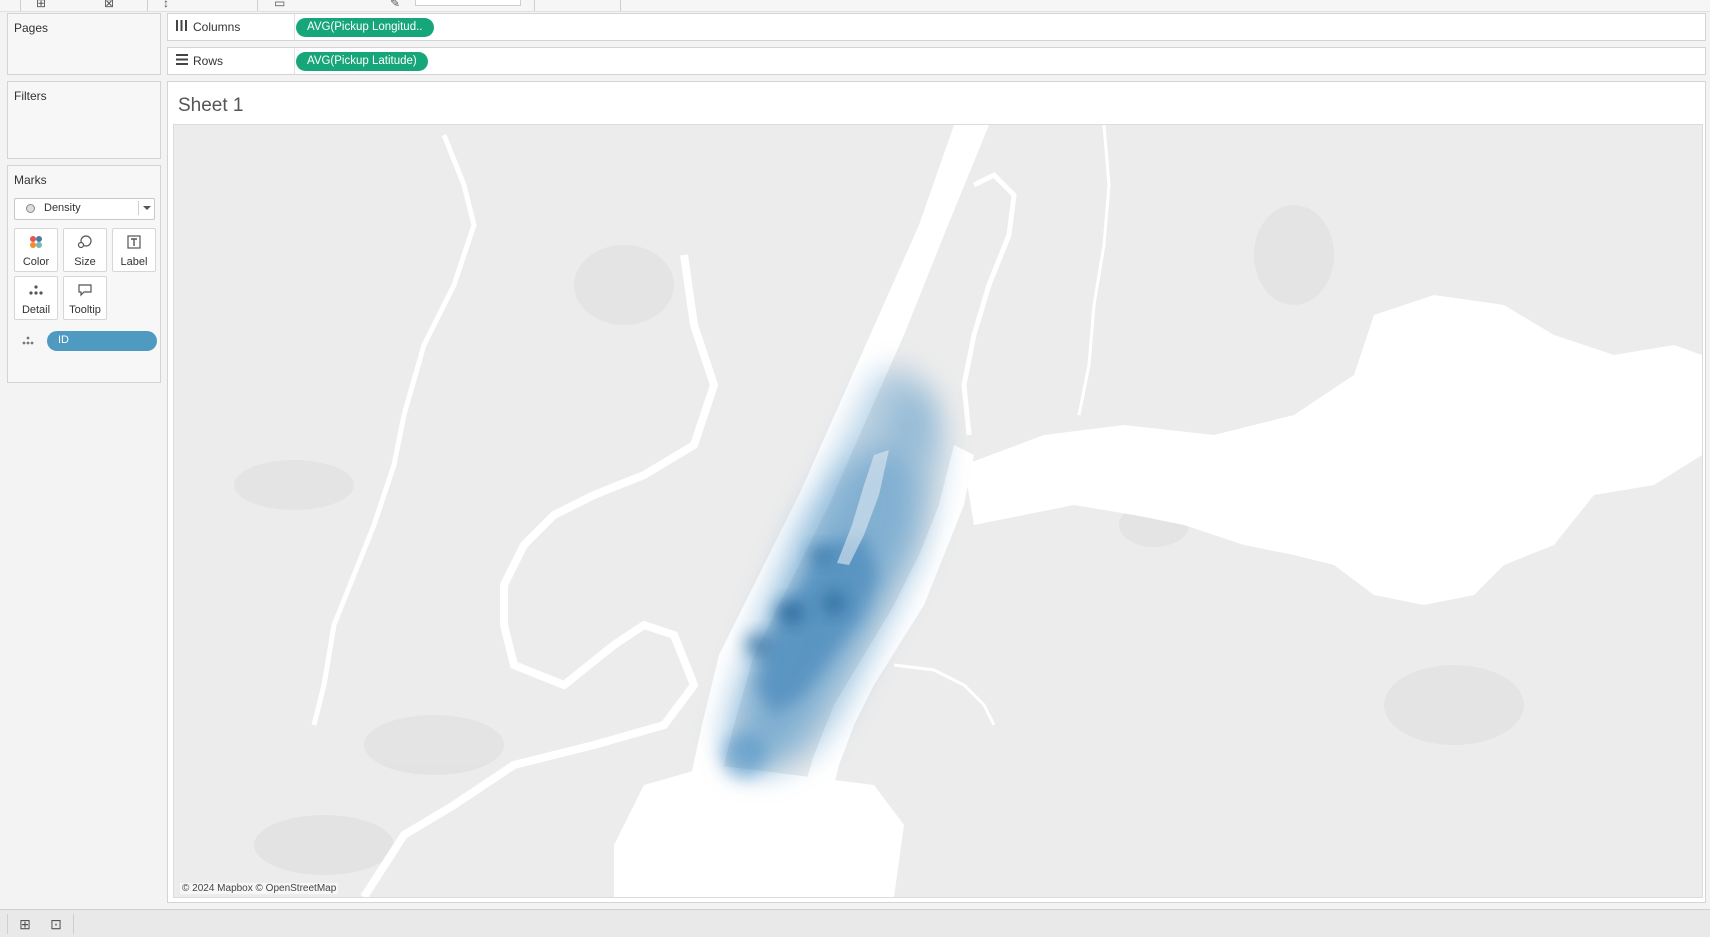 This screenshot has height=937, width=1710. I want to click on filters-panel: Filters, so click(84, 120).